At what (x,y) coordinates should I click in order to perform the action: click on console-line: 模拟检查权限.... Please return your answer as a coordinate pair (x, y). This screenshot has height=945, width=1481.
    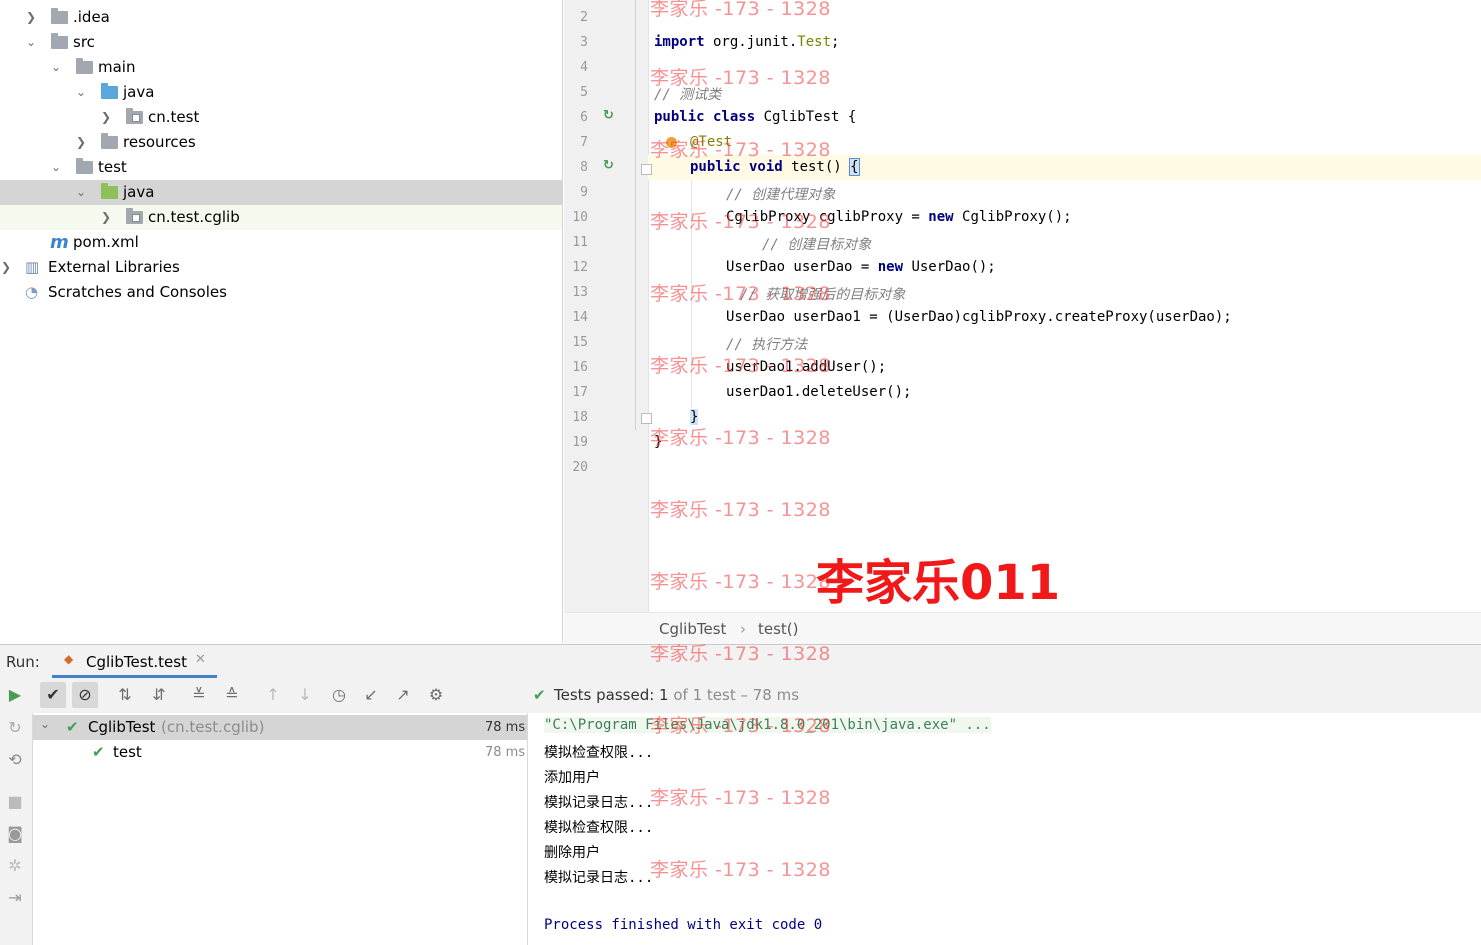
    Looking at the image, I should click on (599, 828).